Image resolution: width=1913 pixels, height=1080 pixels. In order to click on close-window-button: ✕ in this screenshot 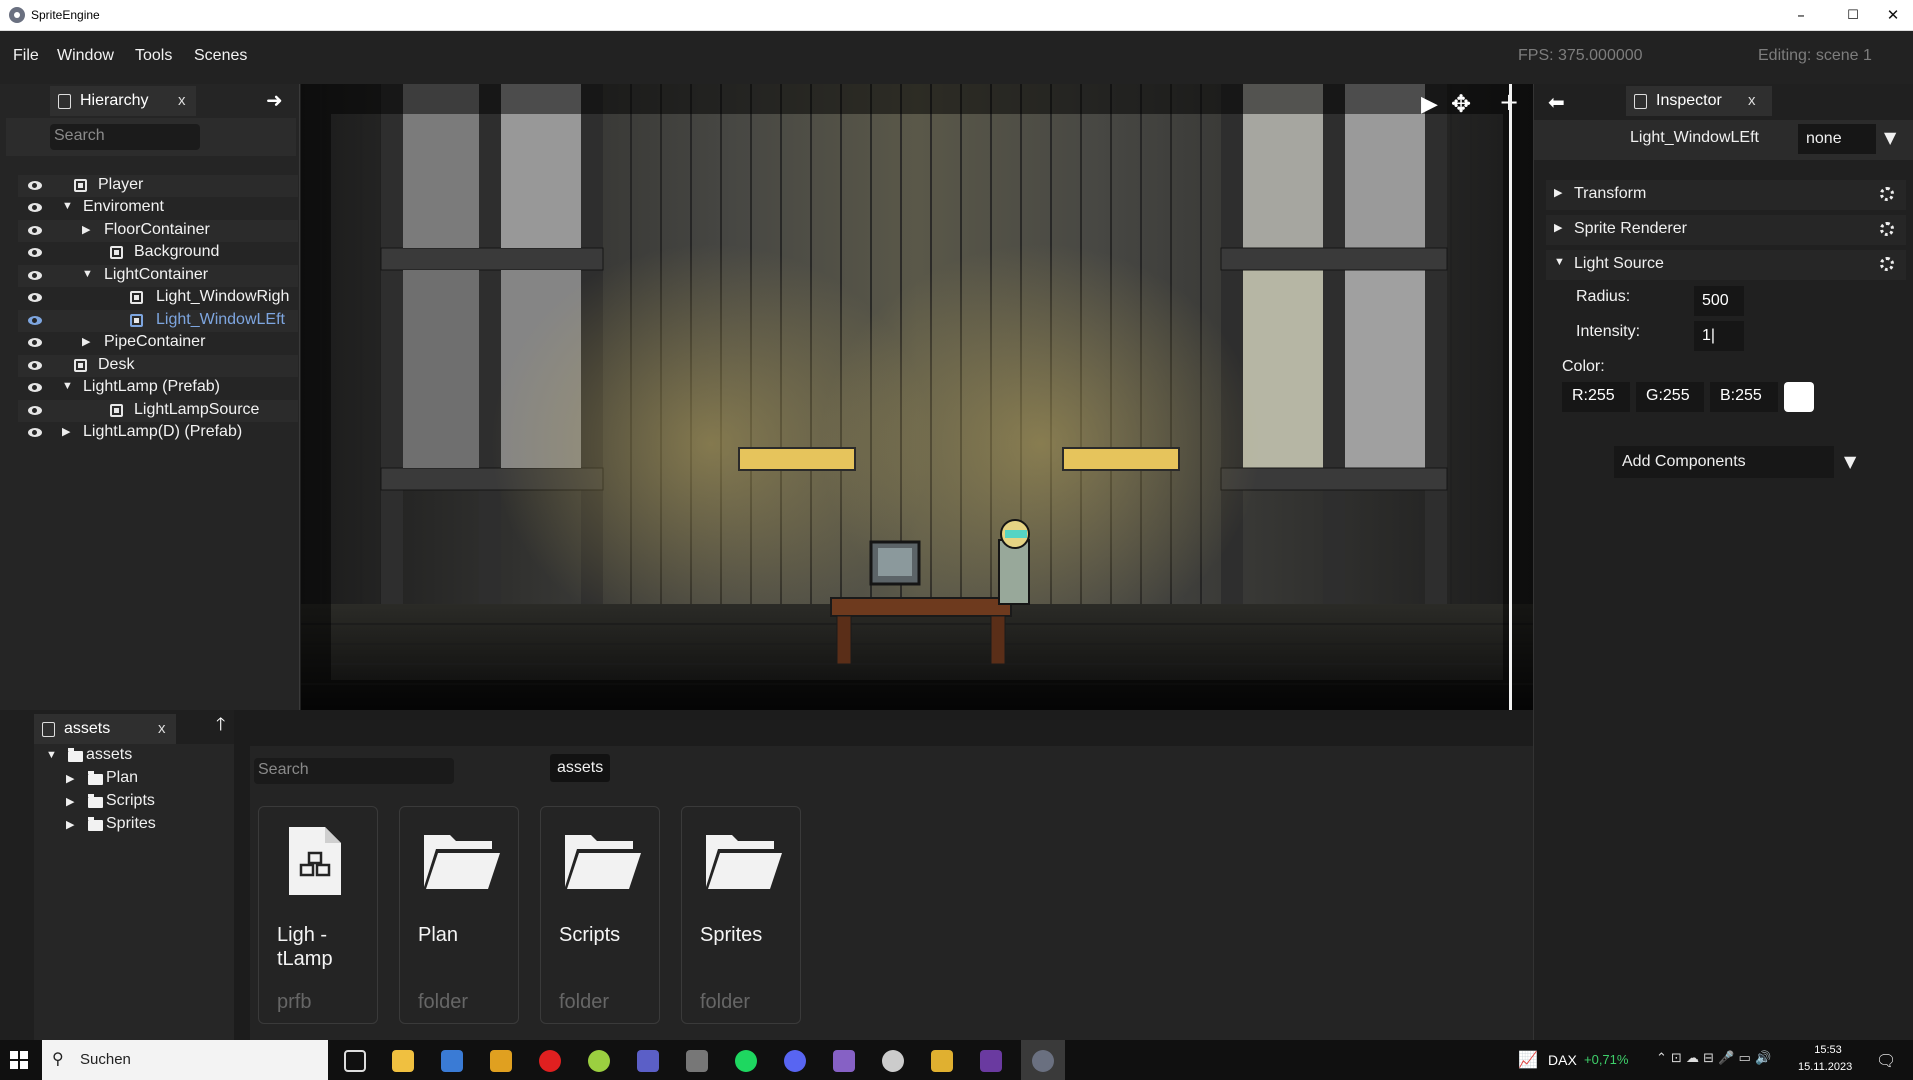, I will do `click(1891, 15)`.